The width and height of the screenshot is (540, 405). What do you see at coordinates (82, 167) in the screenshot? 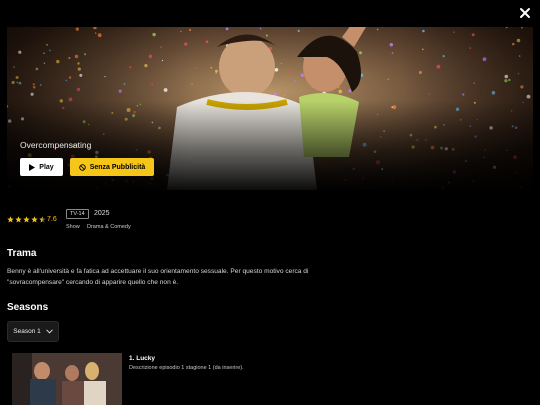
I see `no-ads-icon` at bounding box center [82, 167].